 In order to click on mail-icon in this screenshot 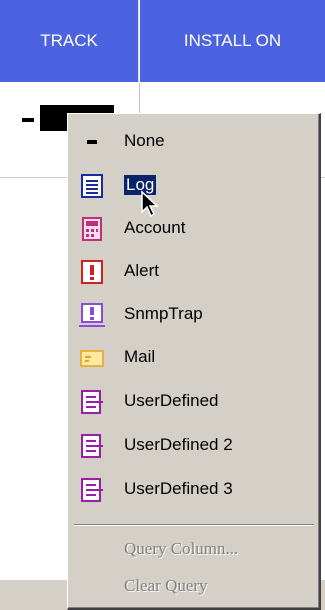, I will do `click(92, 358)`.